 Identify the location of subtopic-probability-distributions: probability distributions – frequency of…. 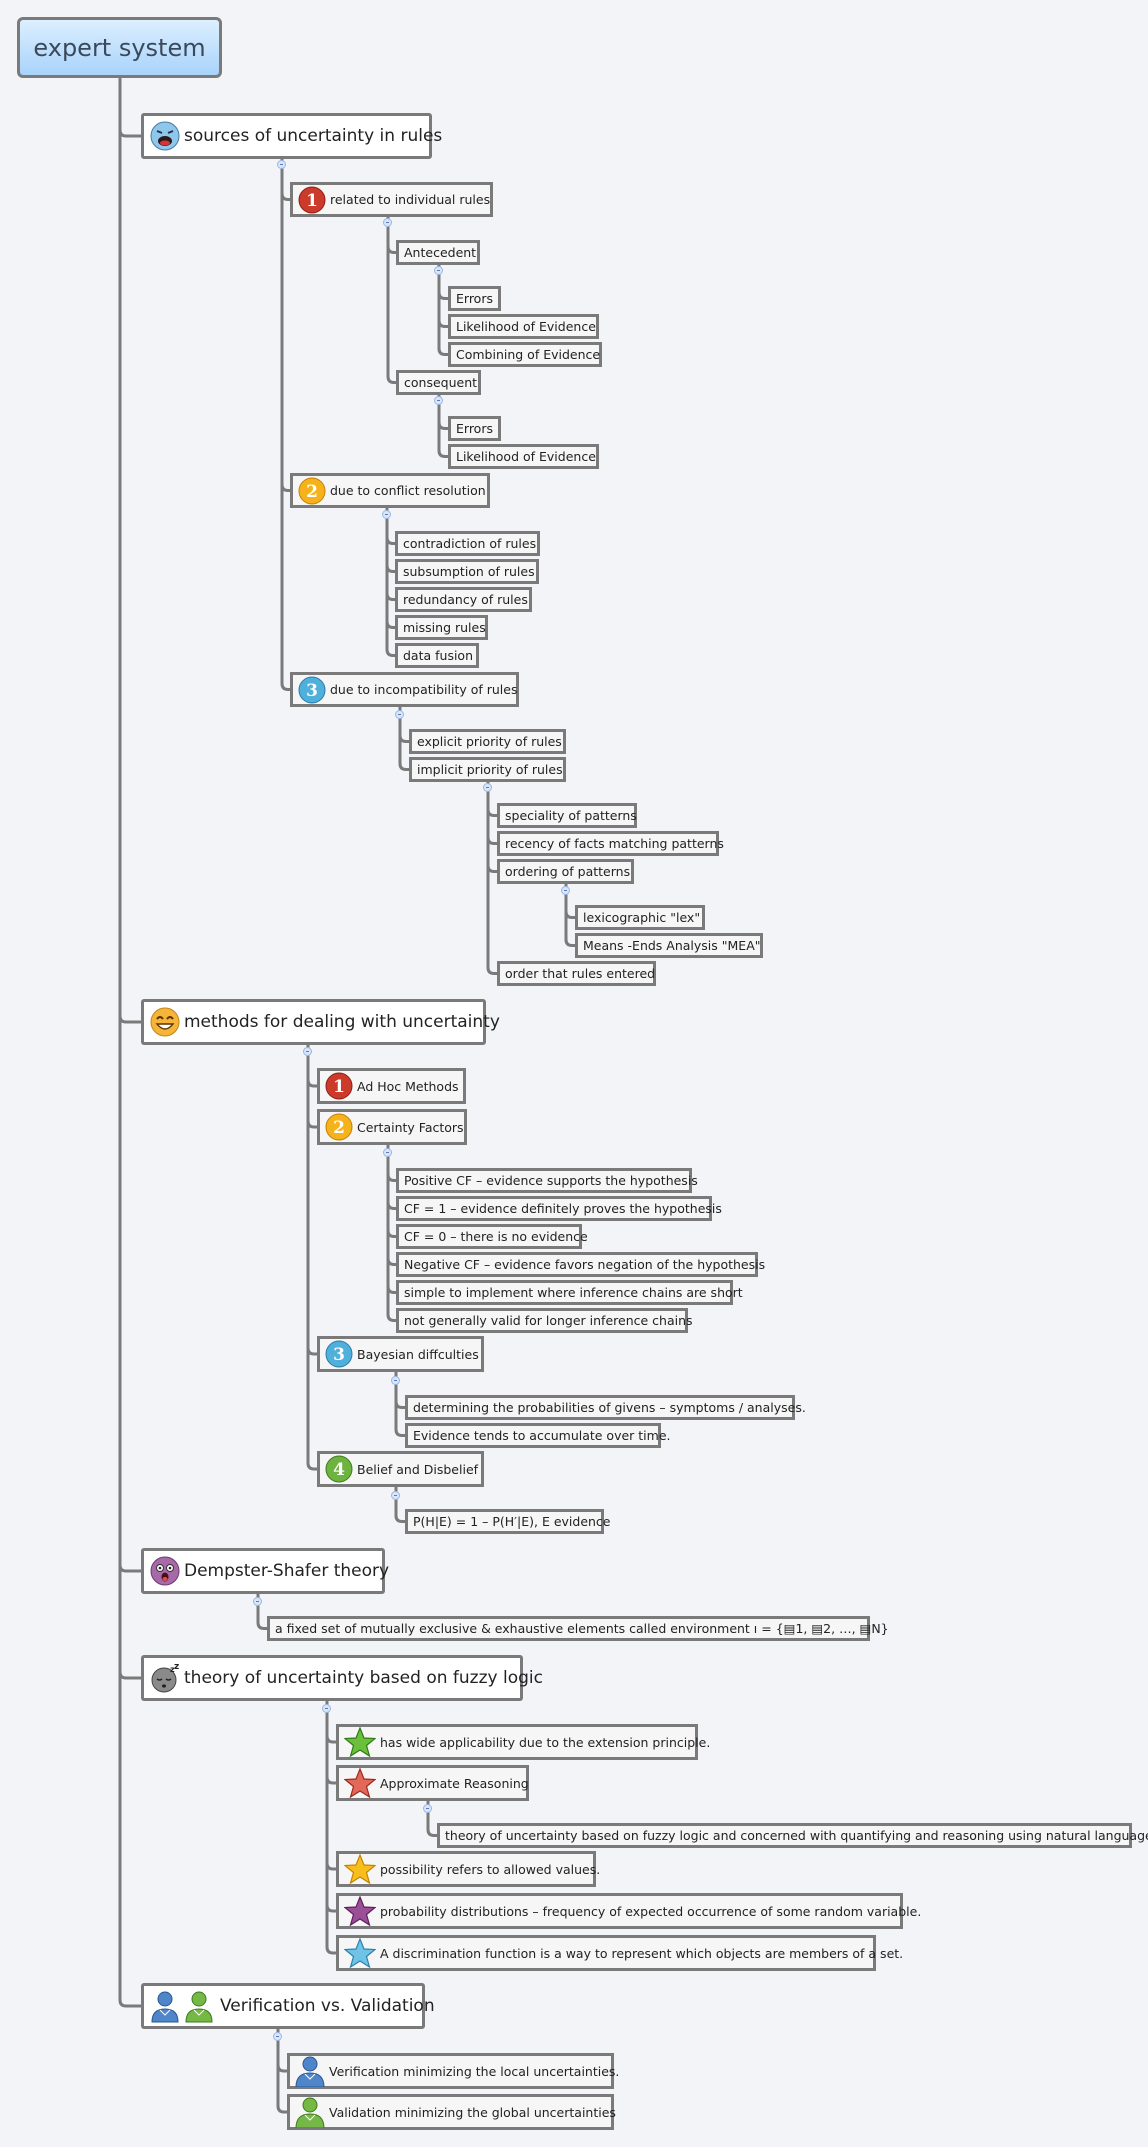
(628, 1911).